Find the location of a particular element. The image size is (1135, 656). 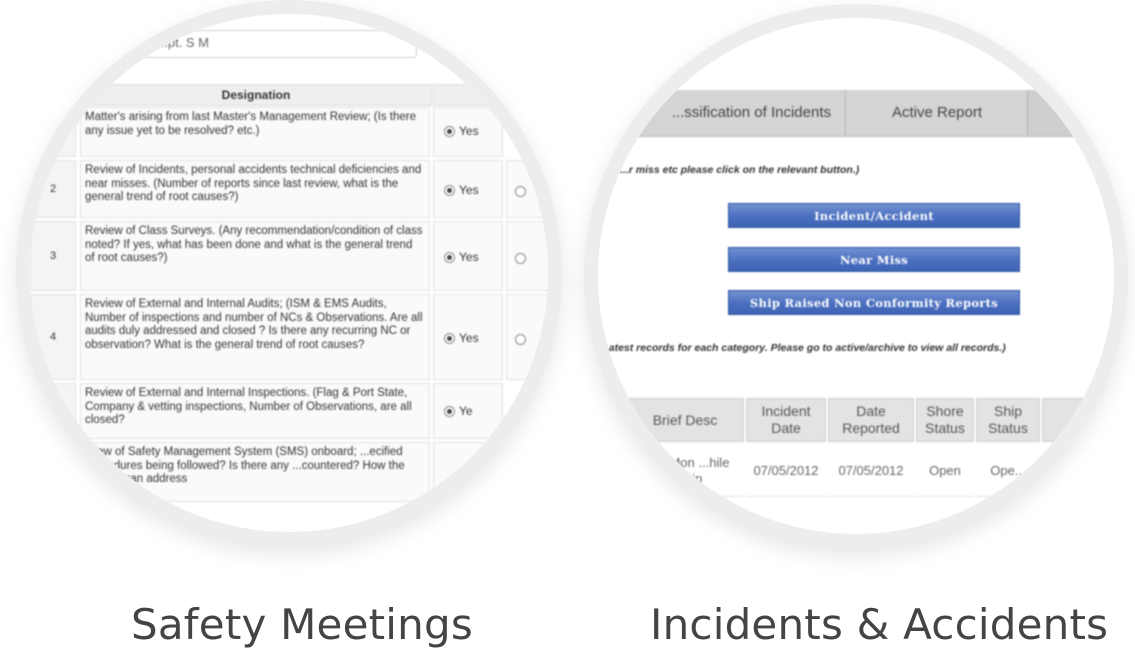

cell-incident-date: 07/05/2012 is located at coordinates (786, 471).